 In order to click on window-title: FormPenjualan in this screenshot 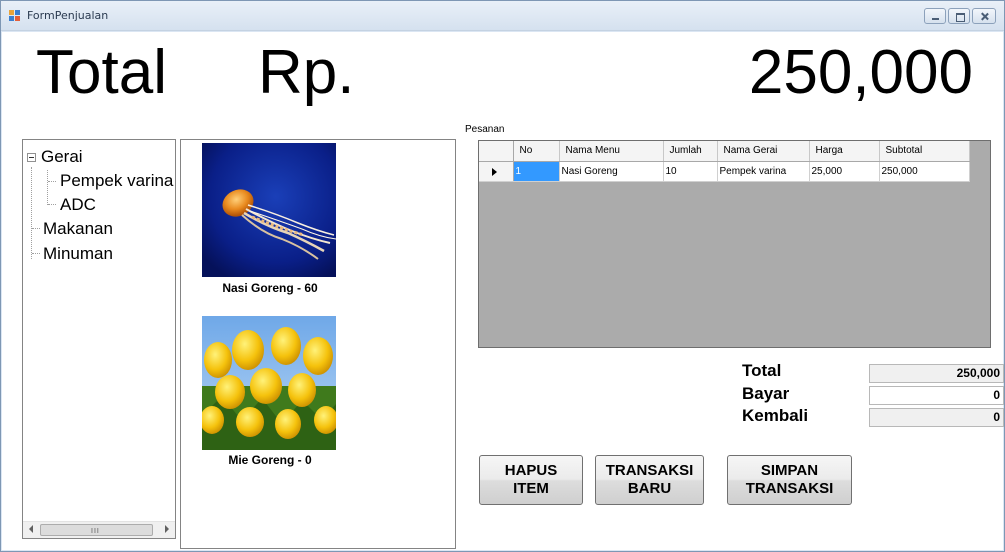, I will do `click(68, 15)`.